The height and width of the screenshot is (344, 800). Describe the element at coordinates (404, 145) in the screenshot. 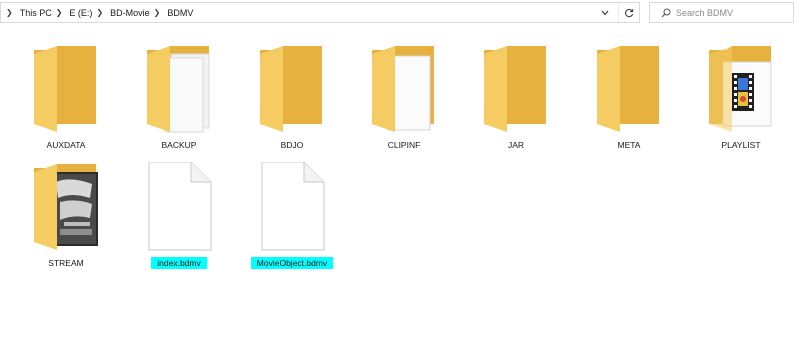

I see `item-label: CLIPINF` at that location.